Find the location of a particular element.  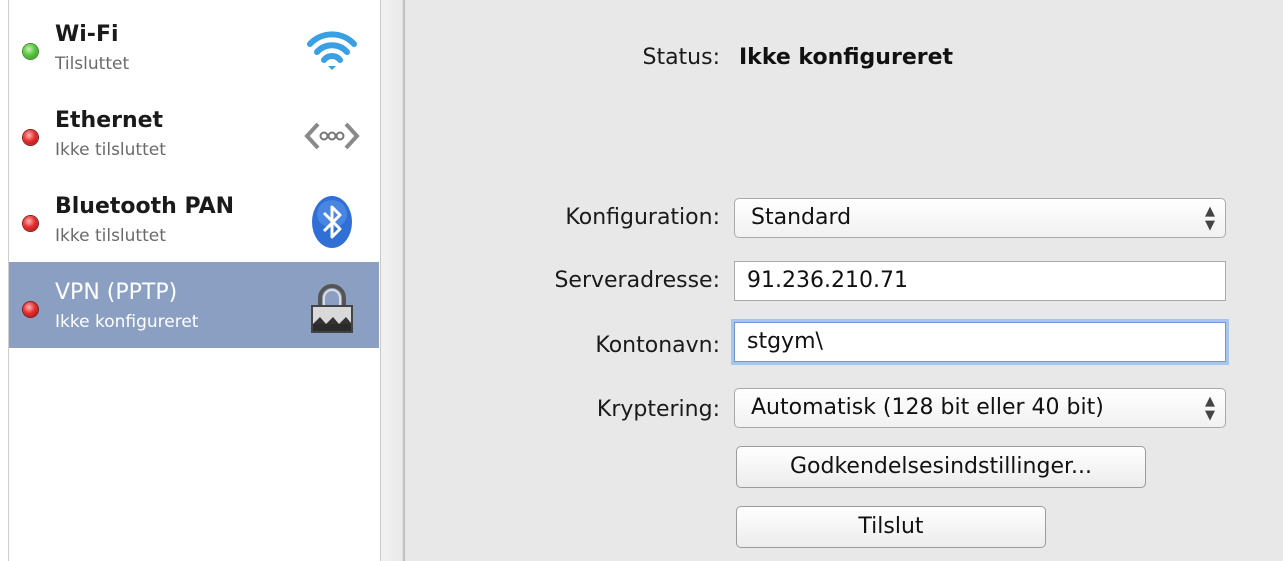

service-item-bluetooth: Bluetooth PAN Ikke tilsluttet is located at coordinates (194, 219).